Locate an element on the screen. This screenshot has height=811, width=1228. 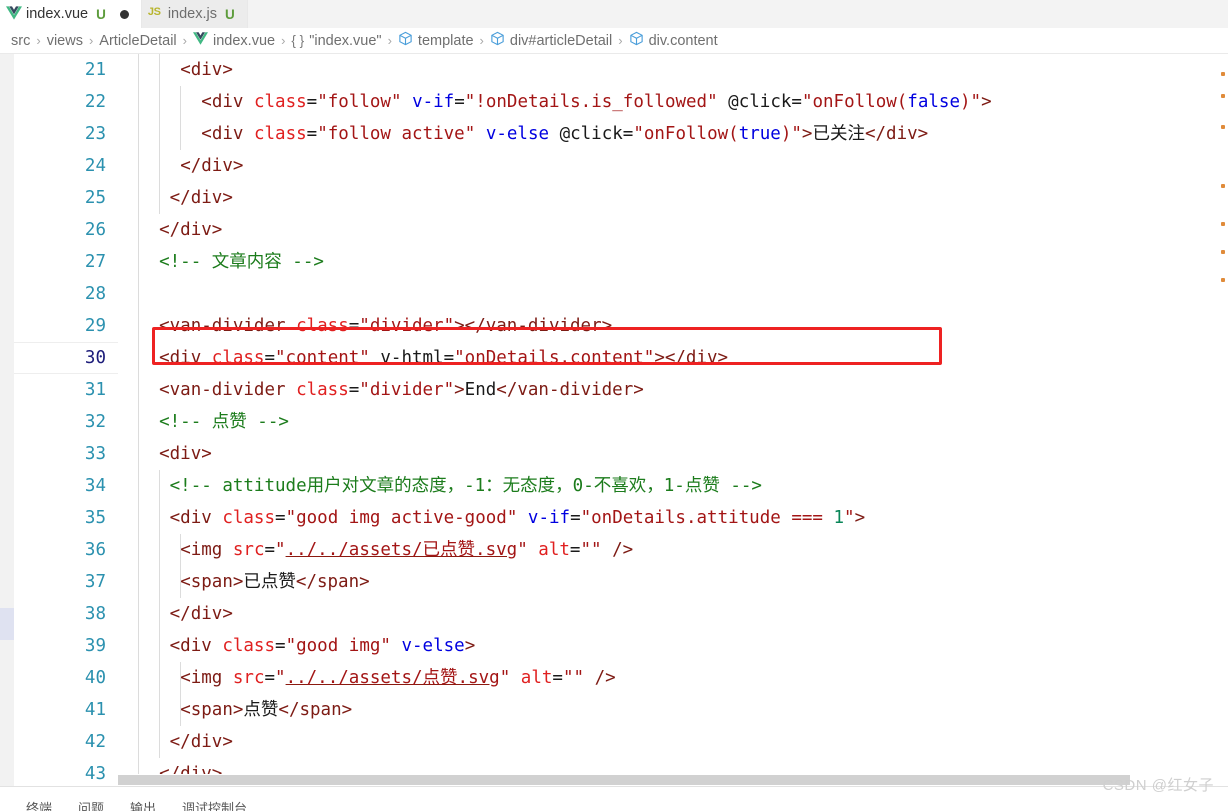
panel-tab-问题: 问题 is located at coordinates (91, 803).